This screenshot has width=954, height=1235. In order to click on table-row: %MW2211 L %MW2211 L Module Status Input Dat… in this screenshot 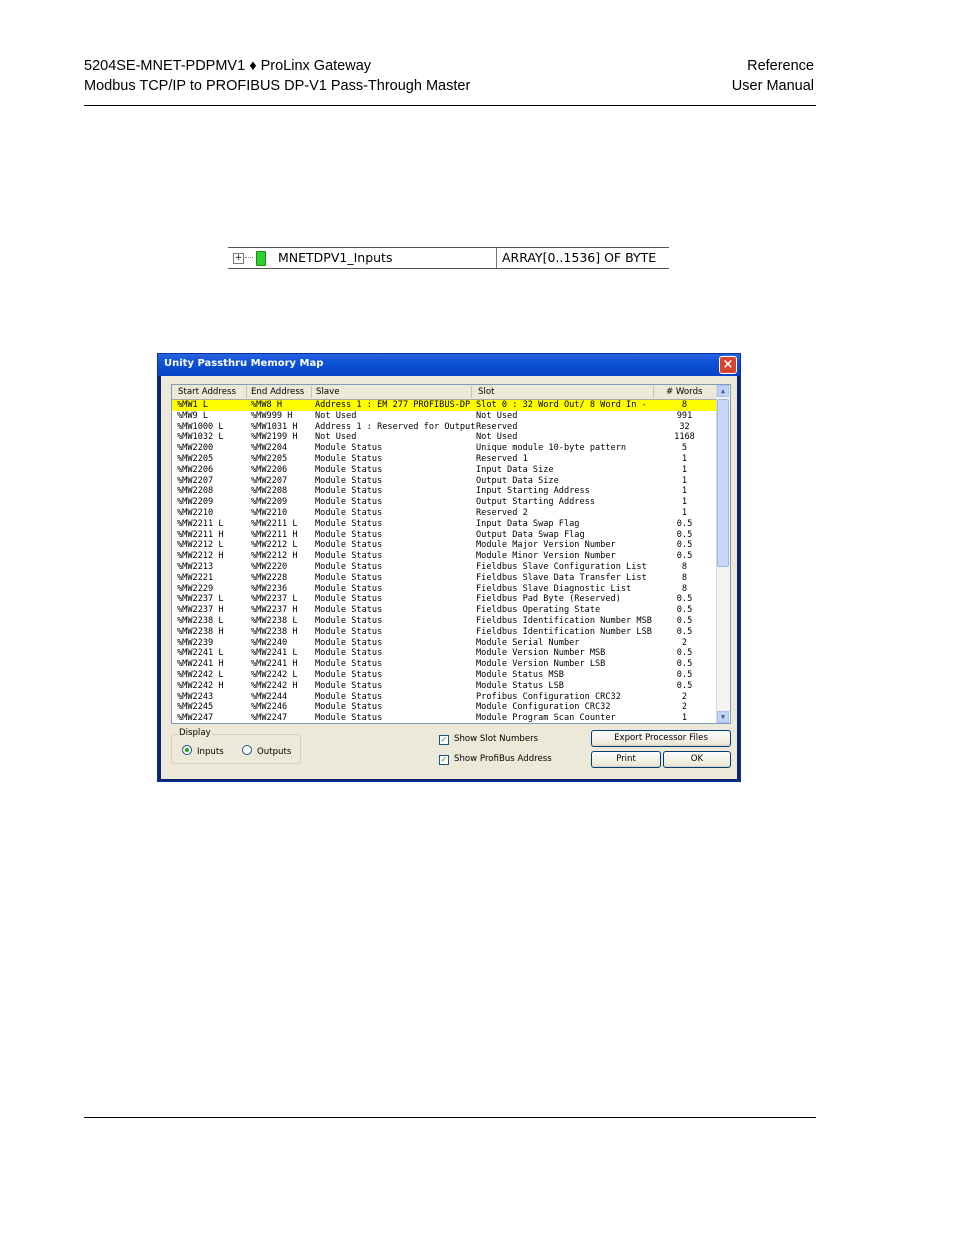, I will do `click(444, 524)`.